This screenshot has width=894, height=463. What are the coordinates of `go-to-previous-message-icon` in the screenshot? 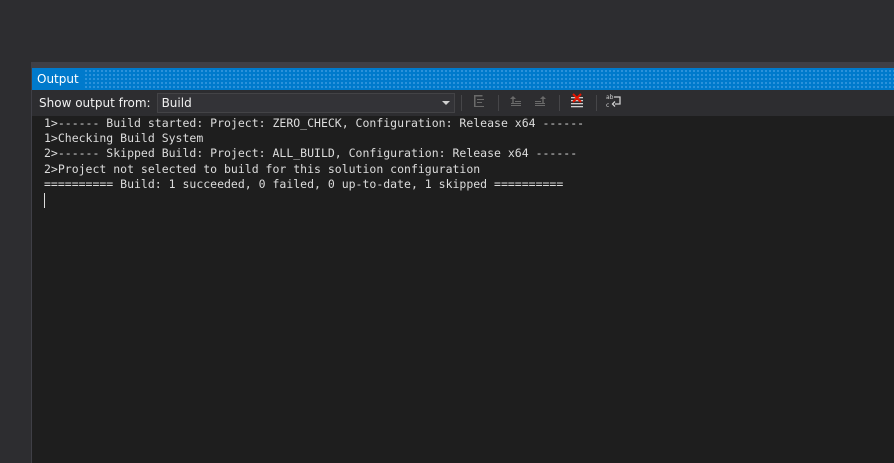 It's located at (516, 103).